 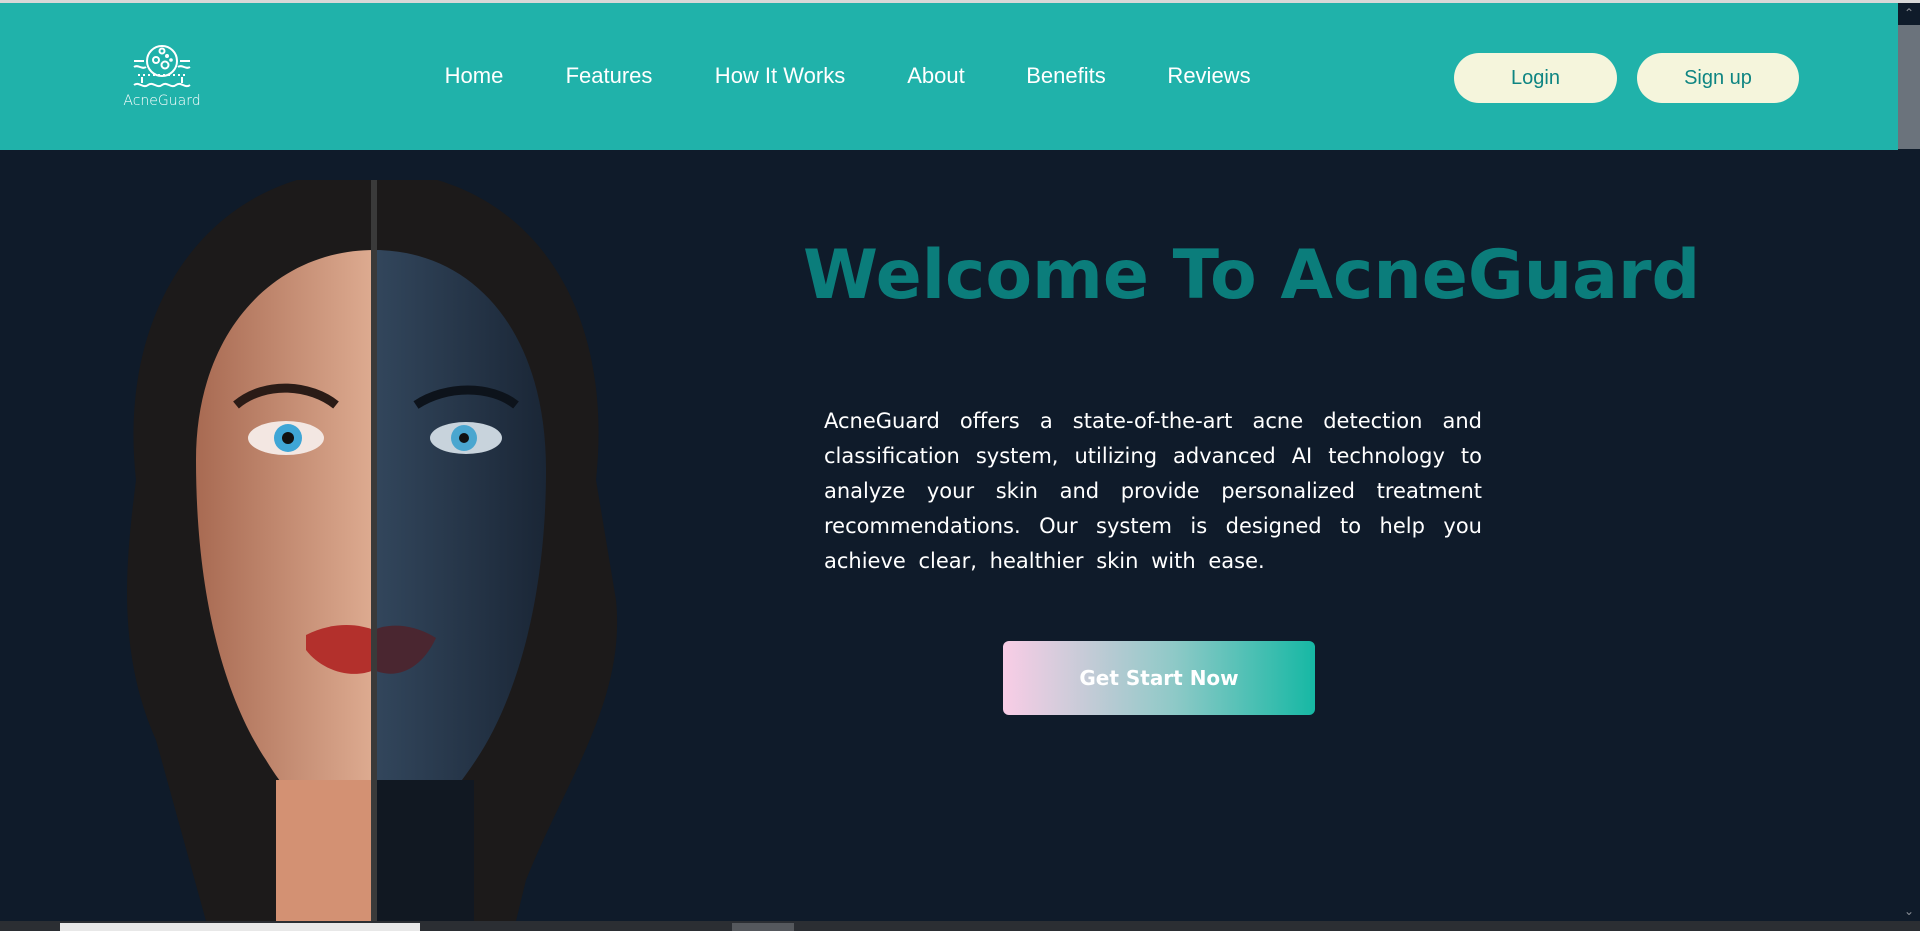 What do you see at coordinates (1718, 78) in the screenshot?
I see `signup-button: Sign up` at bounding box center [1718, 78].